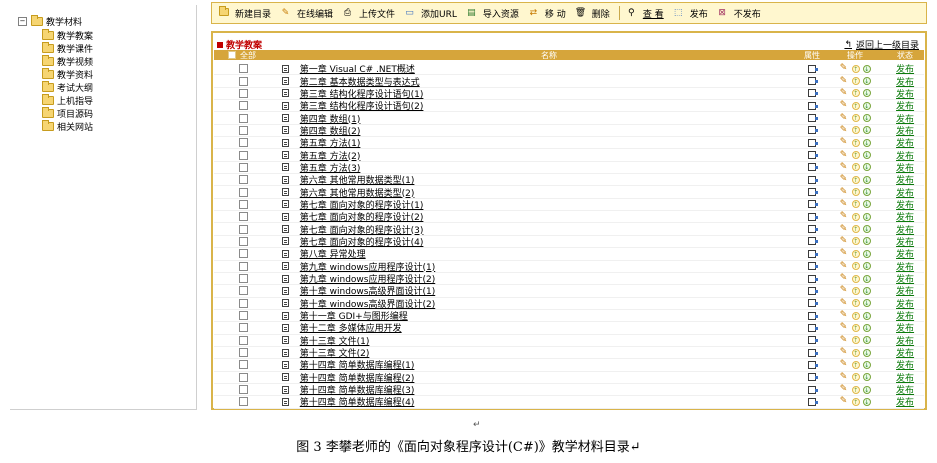 The image size is (937, 463). I want to click on collapse-toggle-icon: −, so click(22, 21).